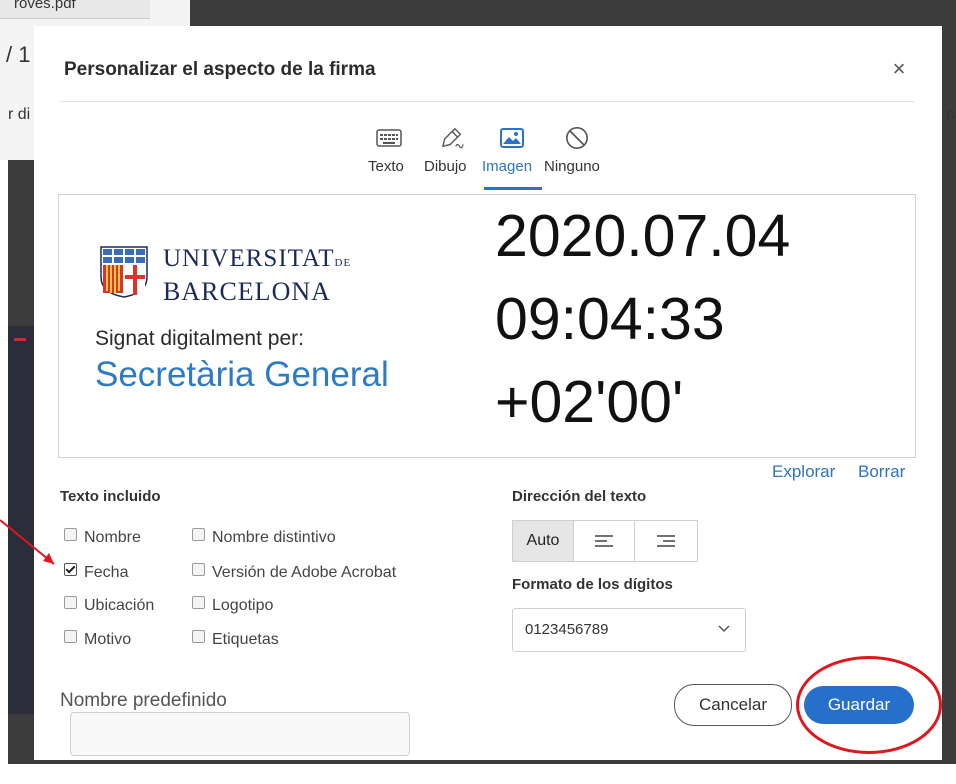  What do you see at coordinates (567, 629) in the screenshot?
I see `digit-format-value: 0123456789` at bounding box center [567, 629].